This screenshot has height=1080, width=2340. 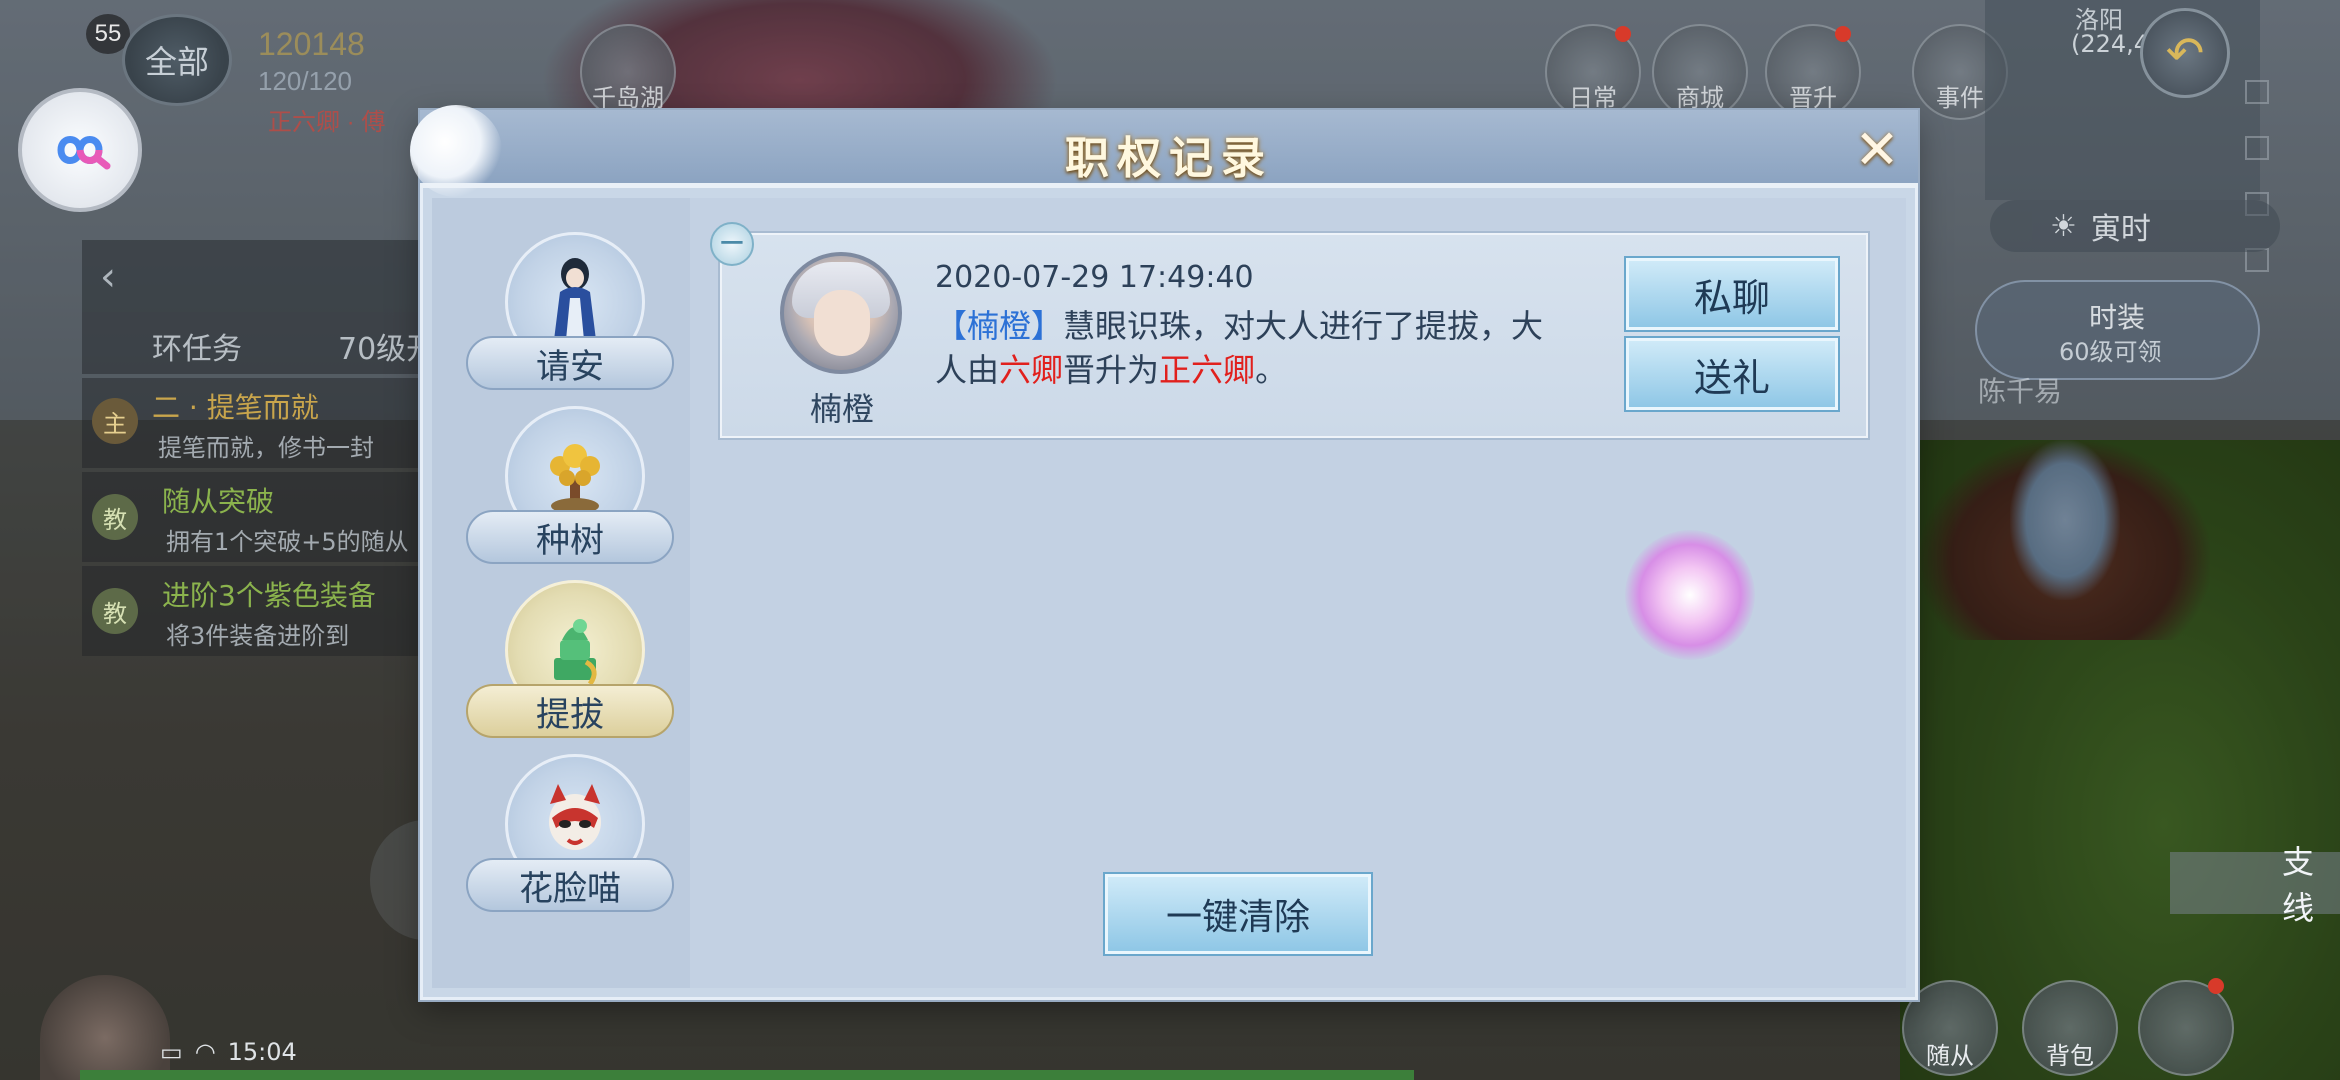 I want to click on infinity-logo-icon, so click(x=84, y=153).